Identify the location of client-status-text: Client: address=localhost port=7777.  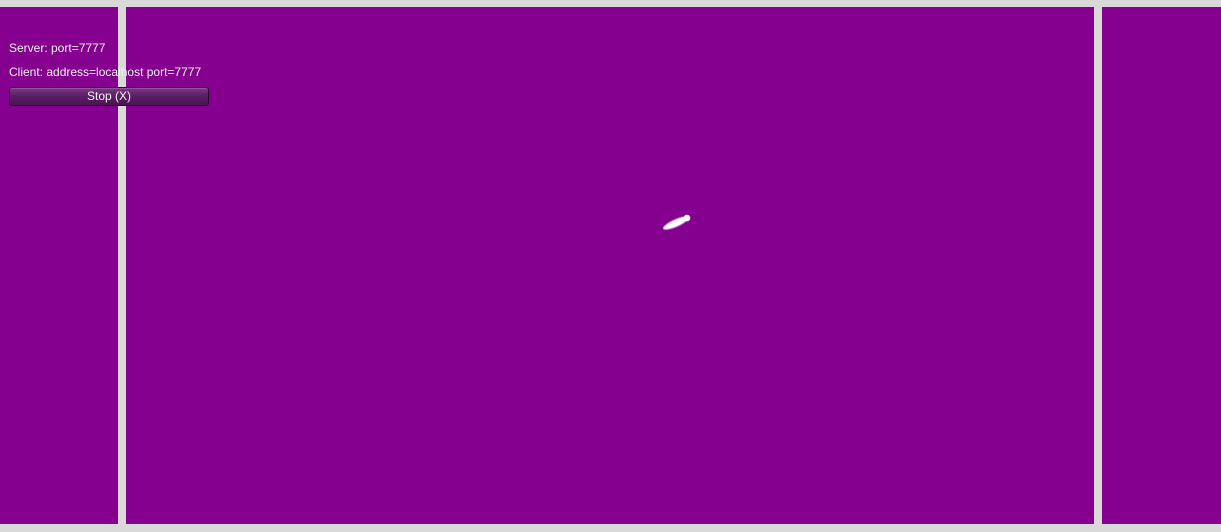
(105, 72).